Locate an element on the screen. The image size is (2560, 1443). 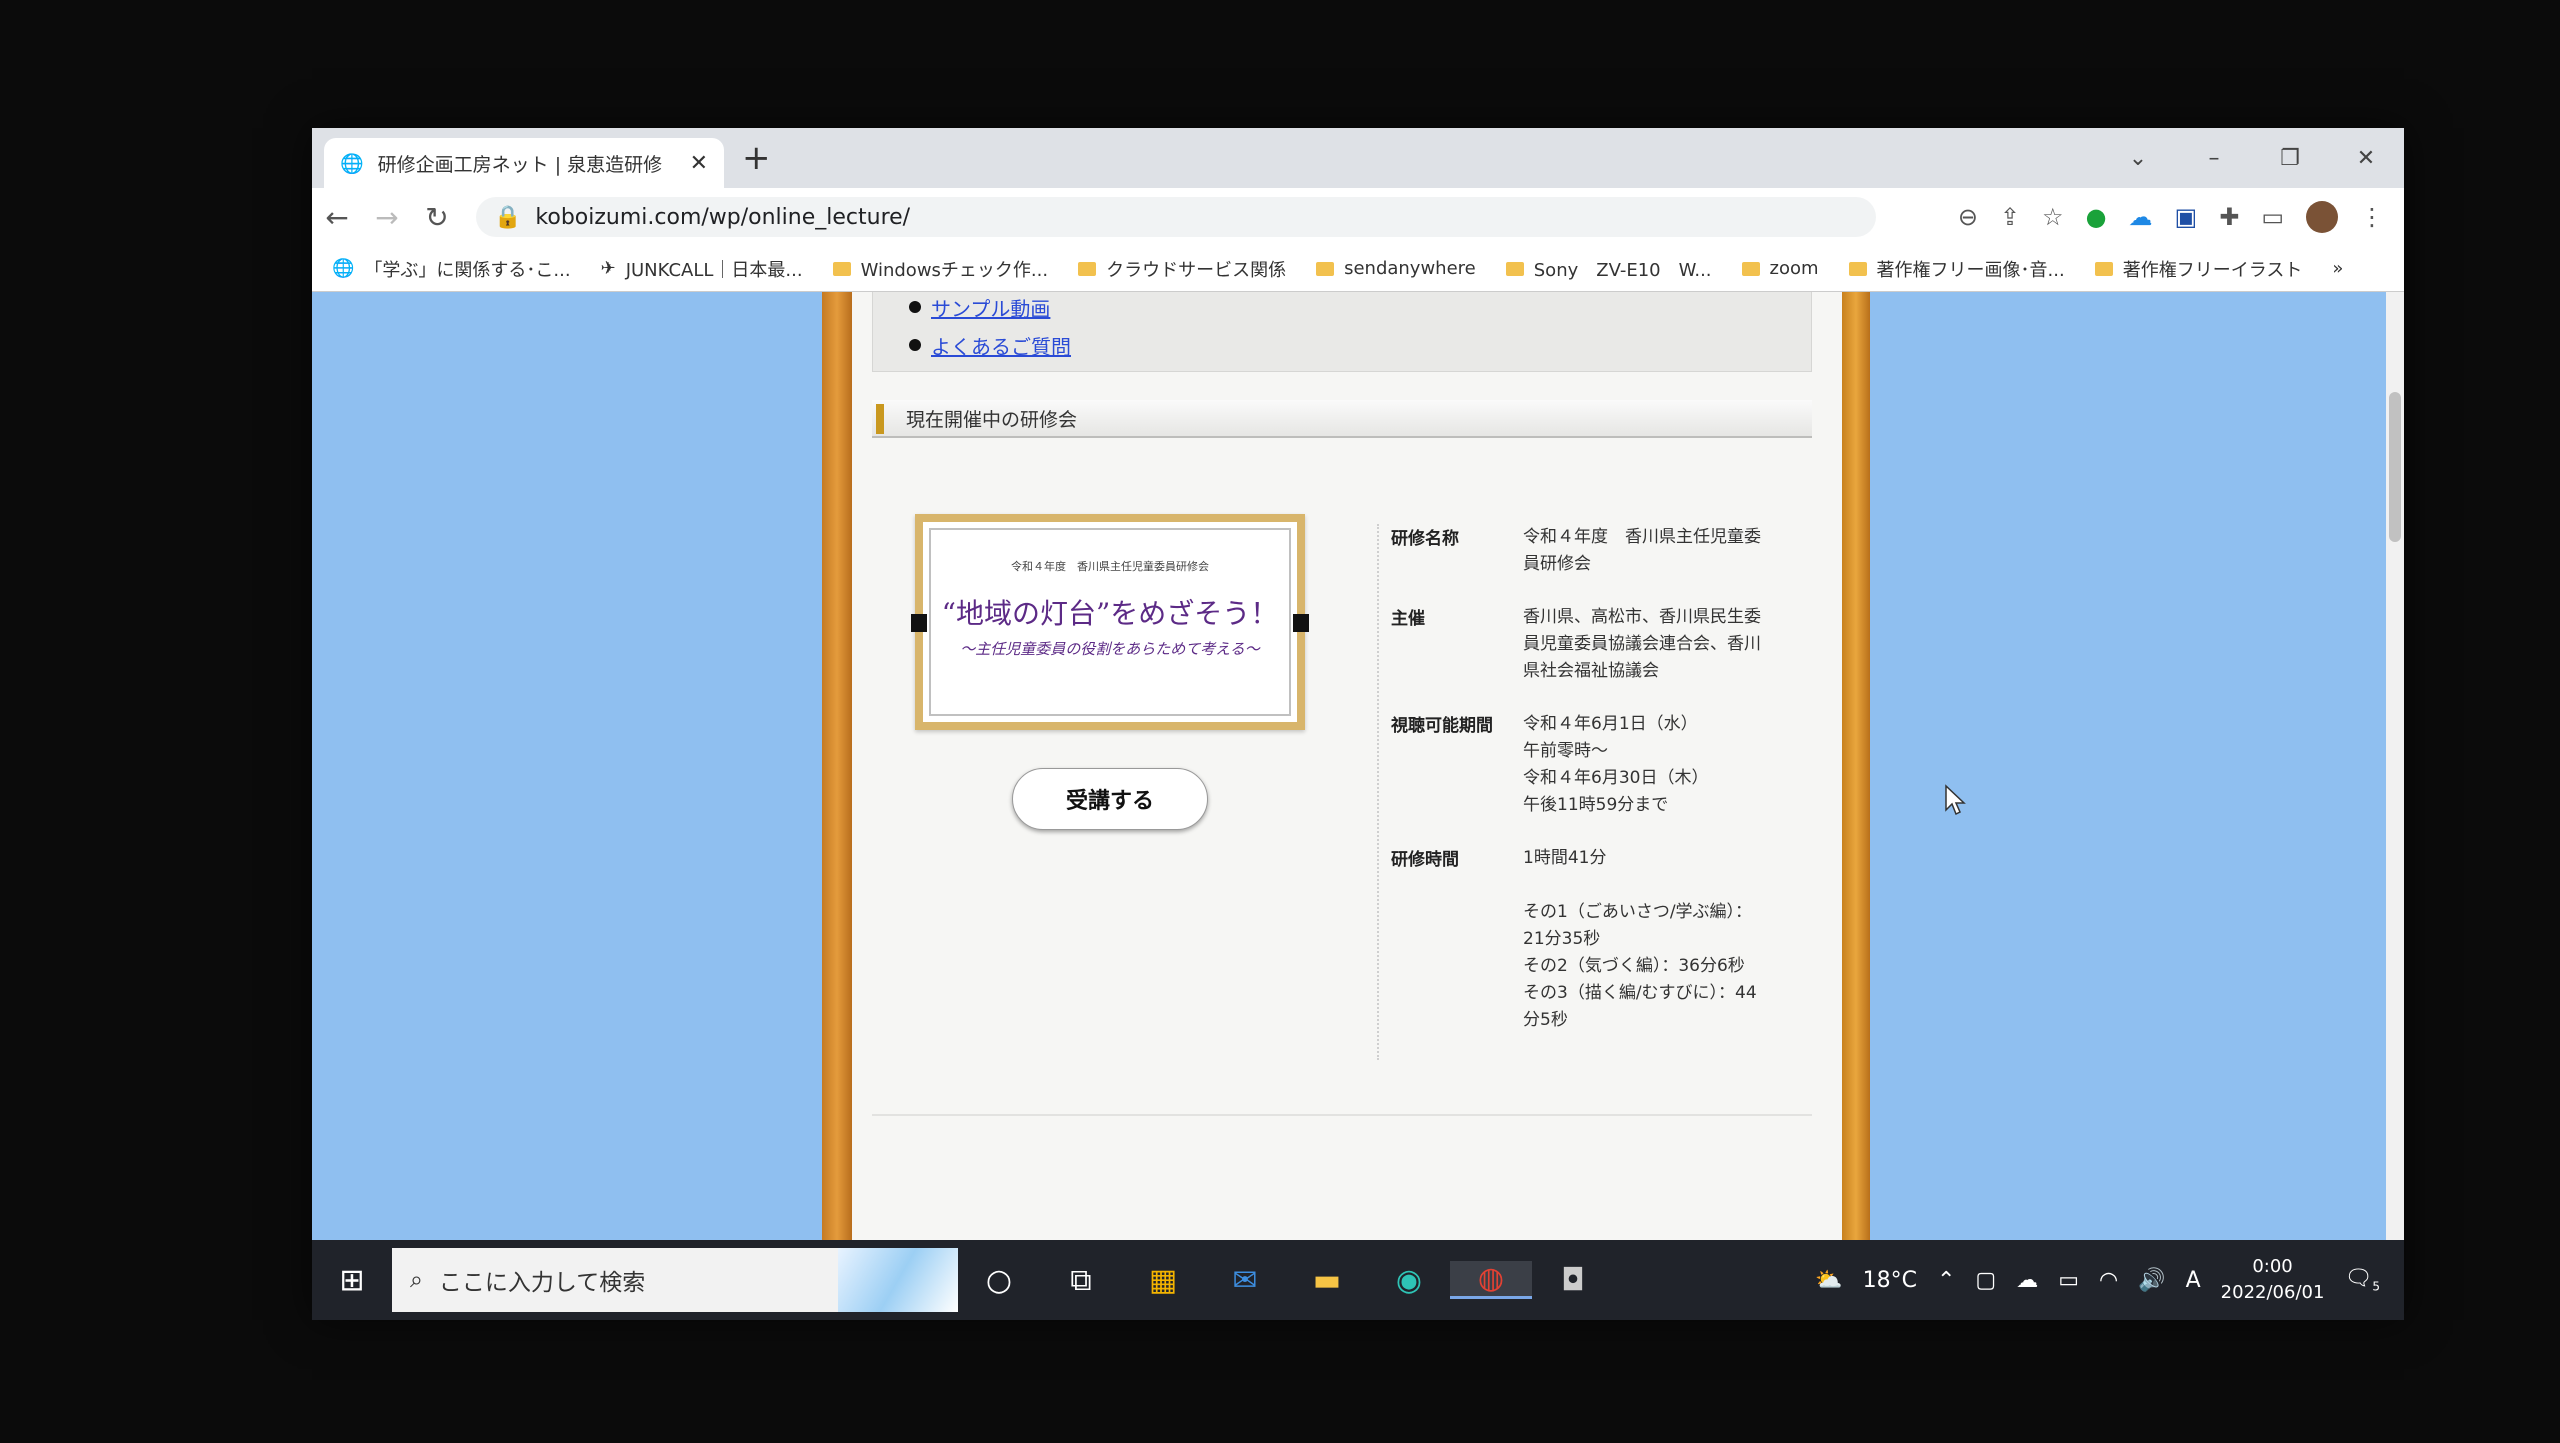
search-placeholder: ここに入力して検索 is located at coordinates (542, 1283).